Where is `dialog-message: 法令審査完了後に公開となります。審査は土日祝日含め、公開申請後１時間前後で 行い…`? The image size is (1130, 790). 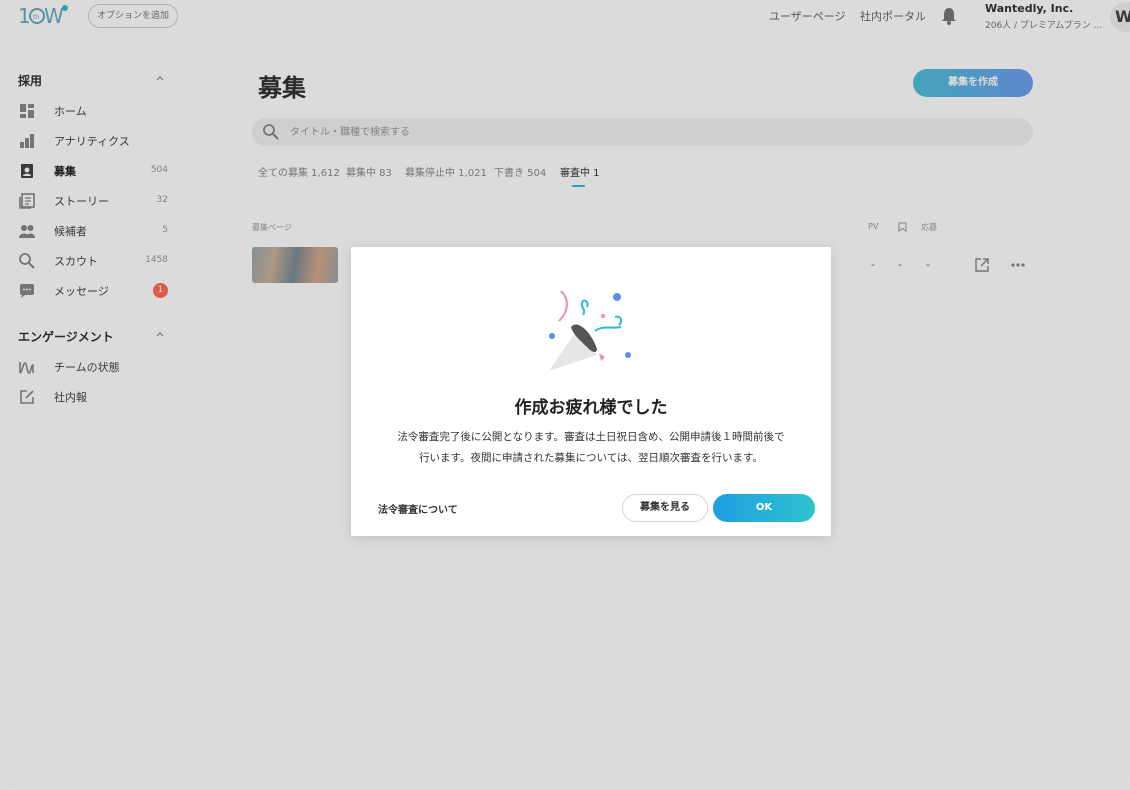 dialog-message: 法令審査完了後に公開となります。審査は土日祝日含め、公開申請後１時間前後で 行い… is located at coordinates (591, 448).